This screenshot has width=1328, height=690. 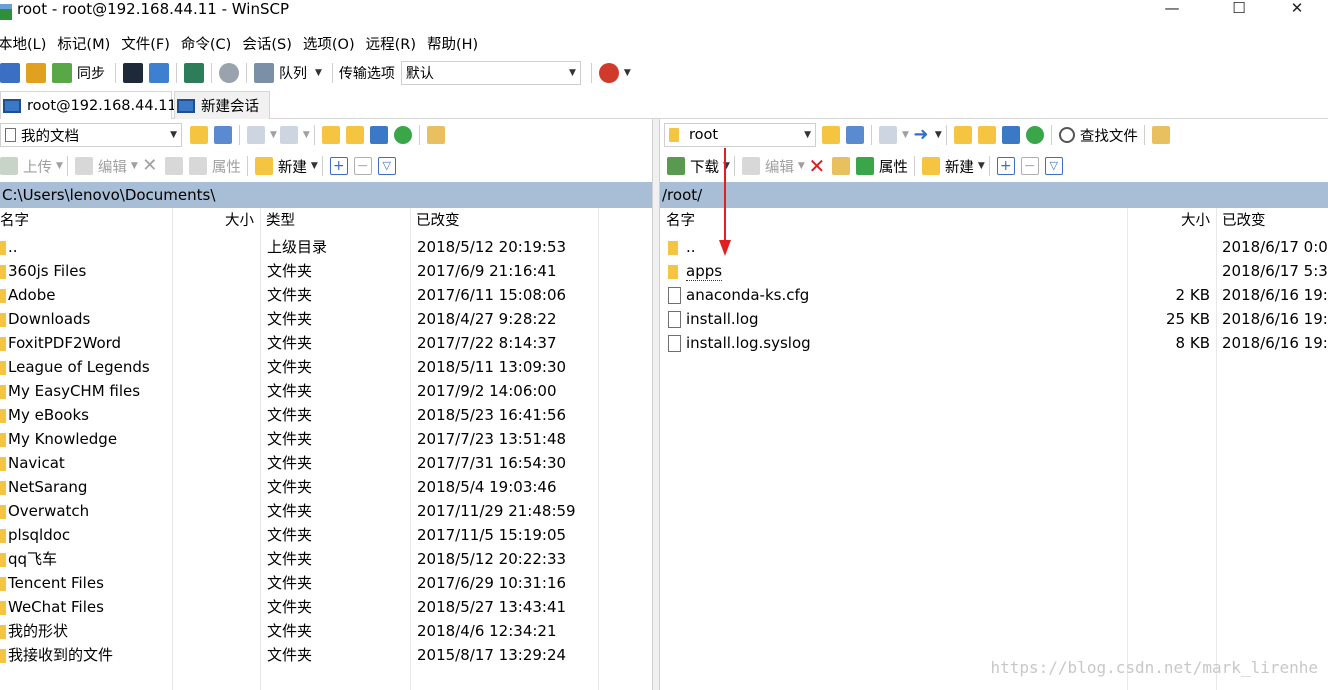 I want to click on table-row: anaconda-ks.cfg 2 KB 2018/6/16 19:1, so click(x=994, y=295).